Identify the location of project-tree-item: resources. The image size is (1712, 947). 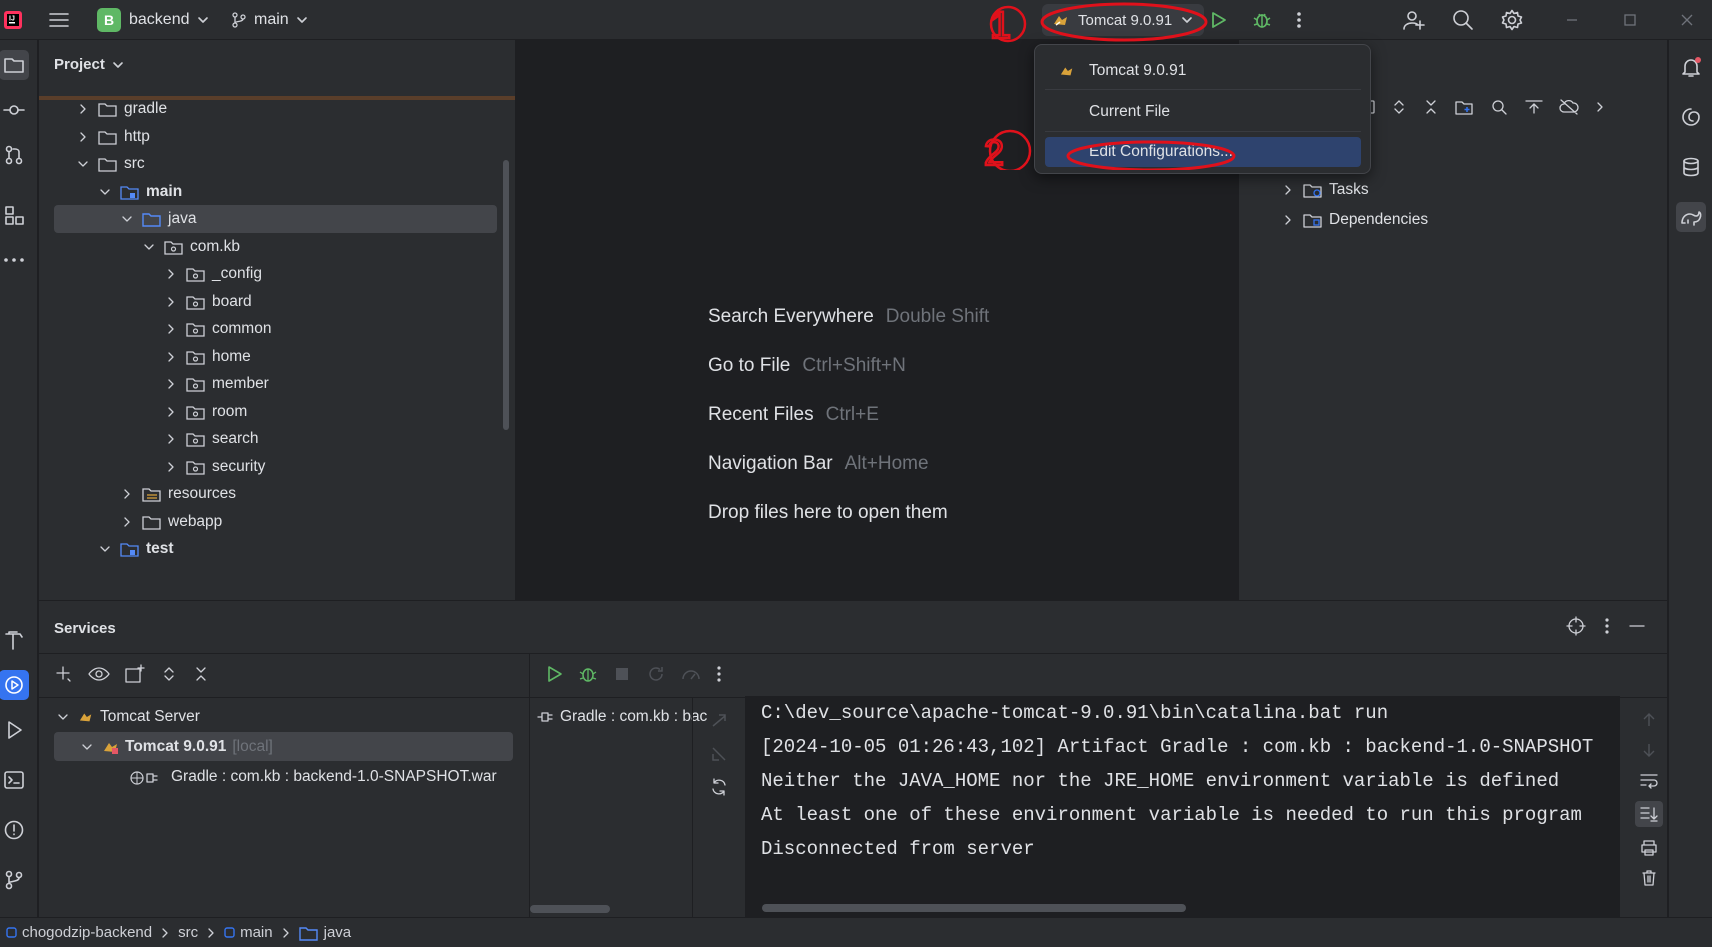
(178, 494).